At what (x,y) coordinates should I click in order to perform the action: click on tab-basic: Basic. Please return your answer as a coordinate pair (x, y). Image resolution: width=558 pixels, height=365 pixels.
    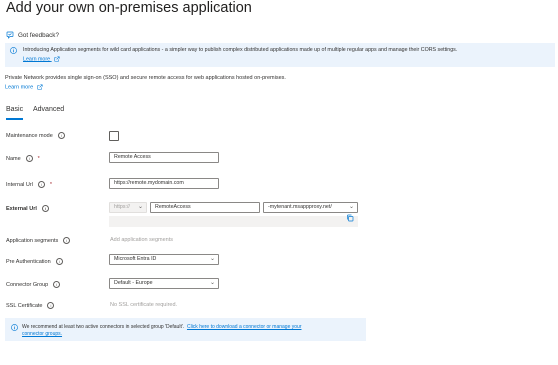
    Looking at the image, I should click on (14, 109).